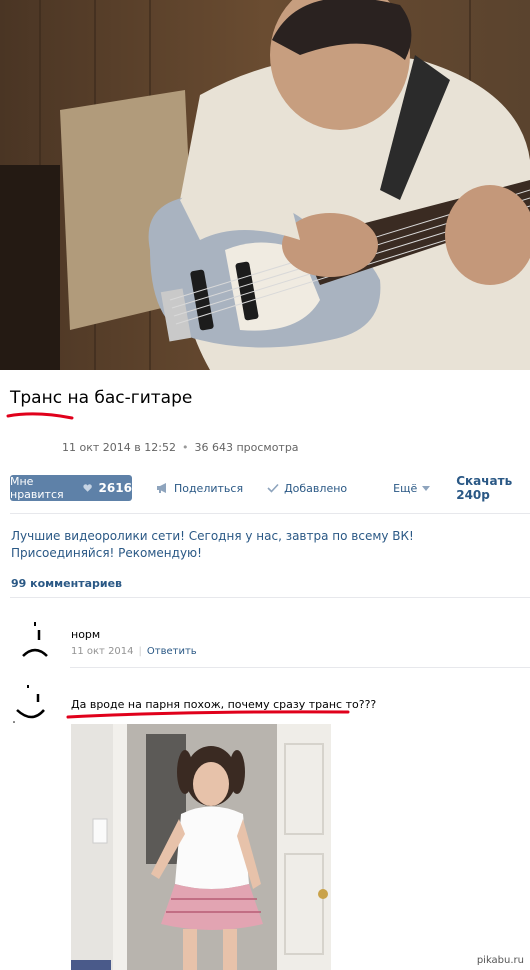 The width and height of the screenshot is (530, 970). Describe the element at coordinates (208, 488) in the screenshot. I see `share-label: Поделиться` at that location.